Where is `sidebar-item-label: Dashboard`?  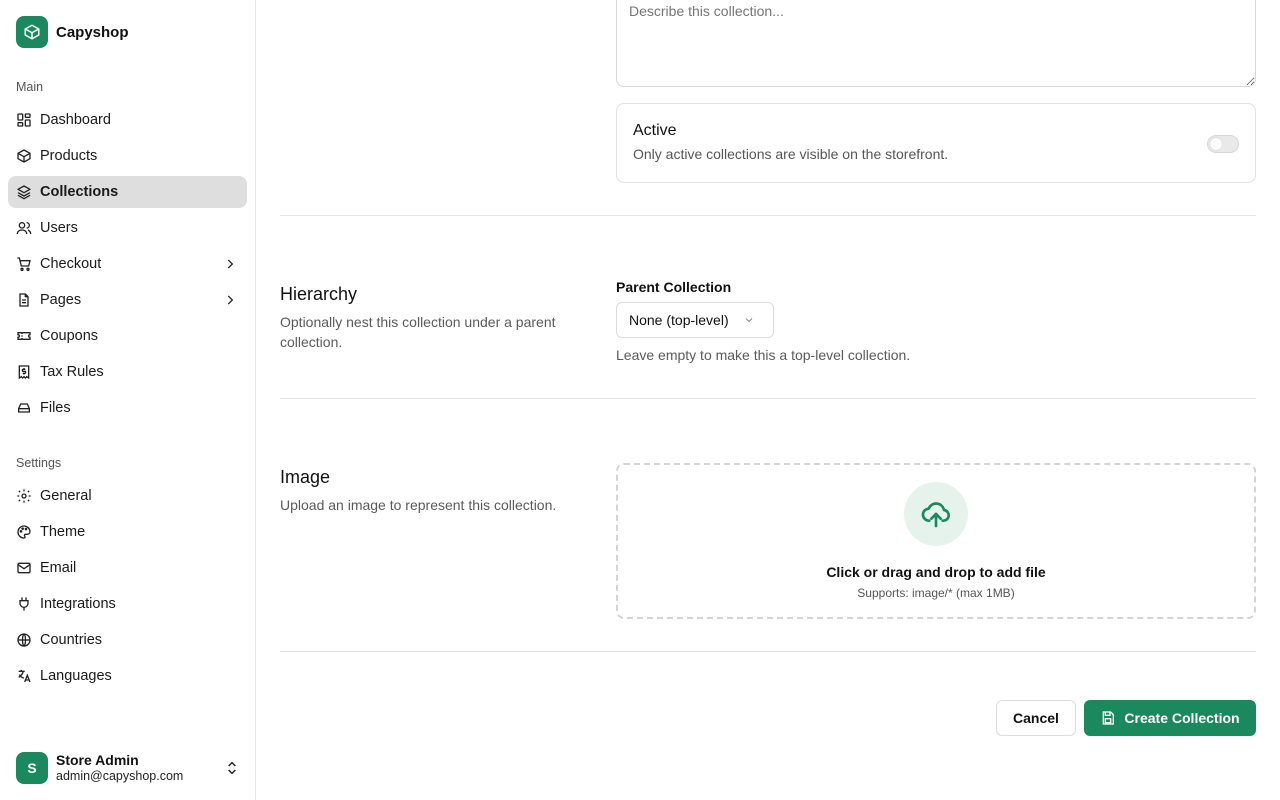 sidebar-item-label: Dashboard is located at coordinates (75, 120).